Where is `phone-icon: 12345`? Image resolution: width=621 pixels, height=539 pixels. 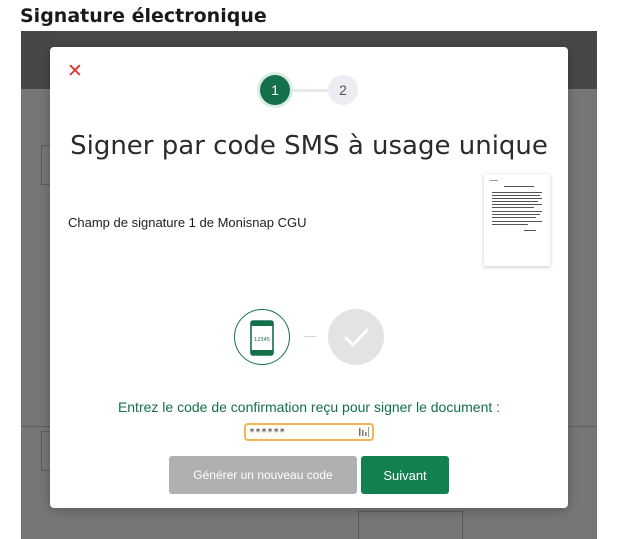
phone-icon: 12345 is located at coordinates (262, 338).